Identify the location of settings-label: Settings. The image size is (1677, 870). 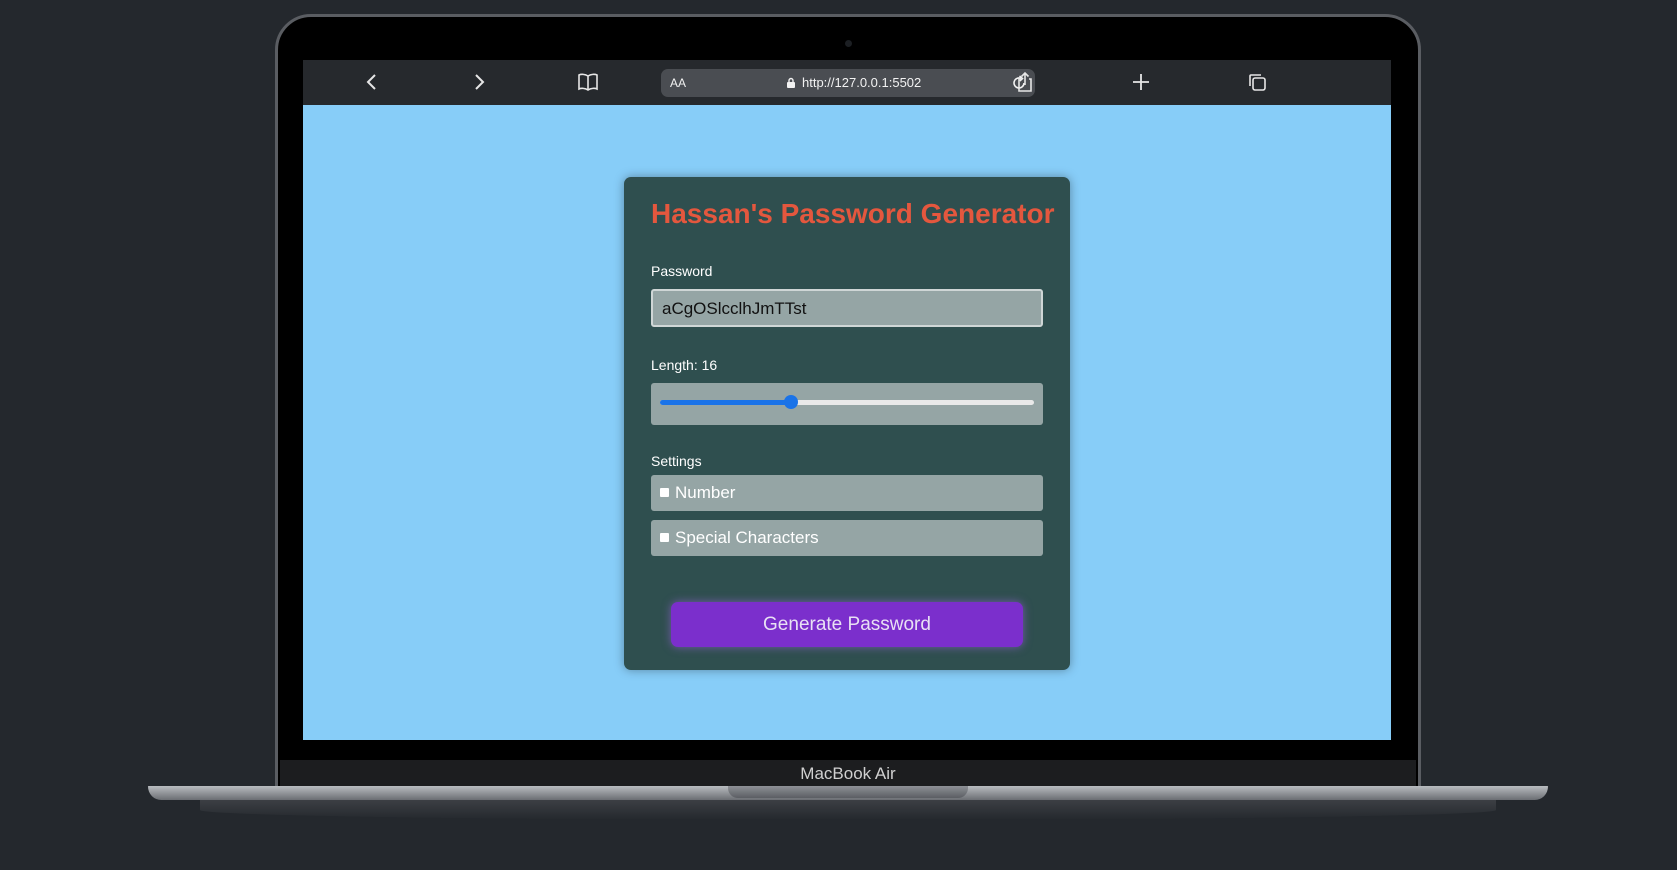
(676, 461).